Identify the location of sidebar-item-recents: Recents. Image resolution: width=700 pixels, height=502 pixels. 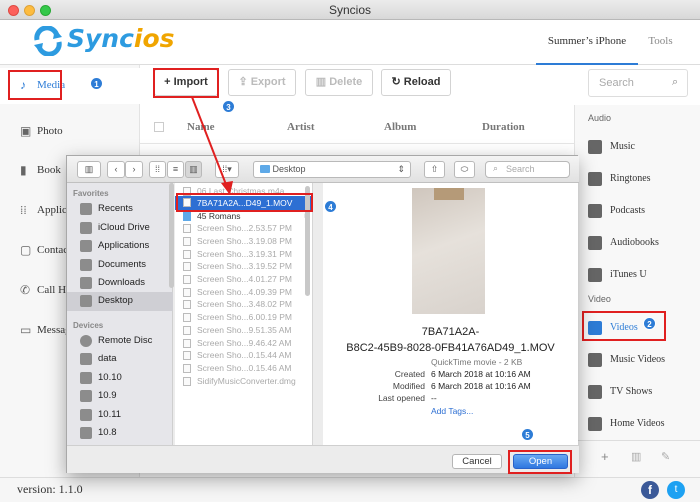
(120, 209).